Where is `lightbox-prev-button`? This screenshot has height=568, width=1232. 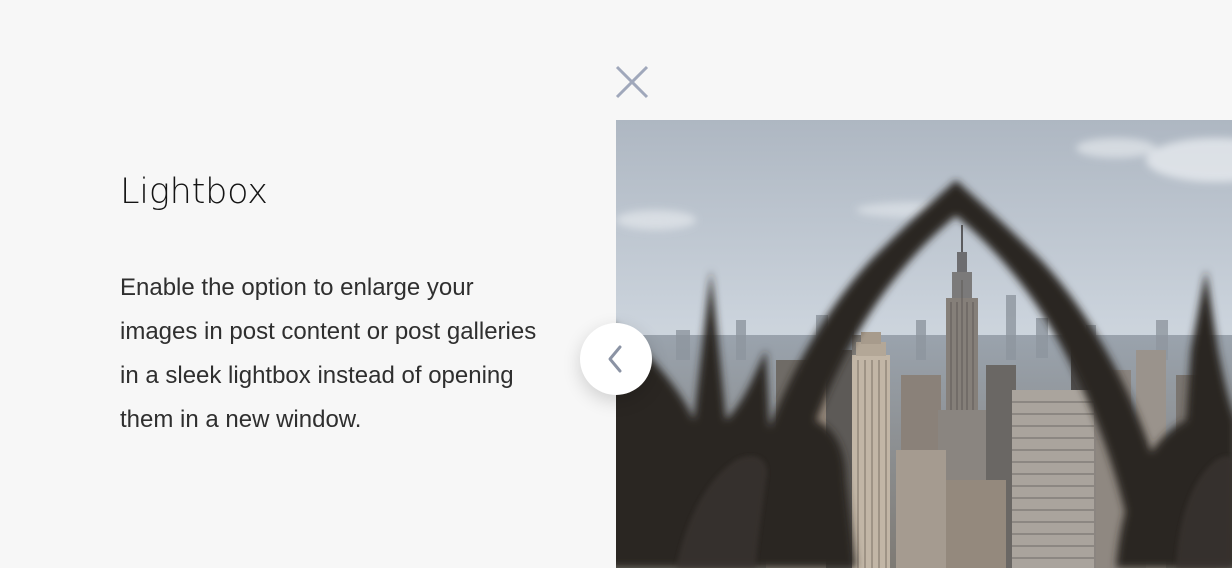 lightbox-prev-button is located at coordinates (616, 359).